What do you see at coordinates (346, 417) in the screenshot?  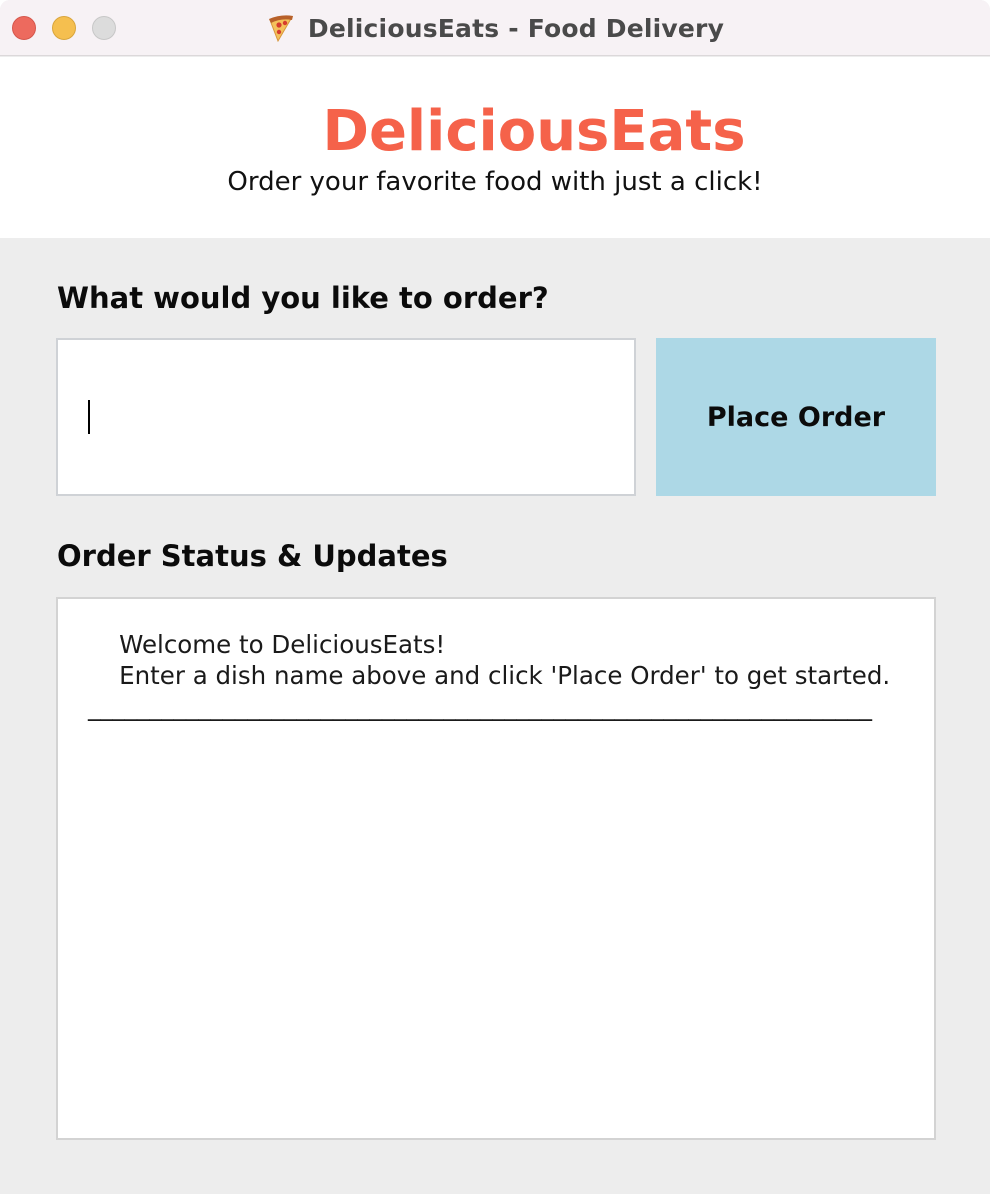 I see `dish-name-input` at bounding box center [346, 417].